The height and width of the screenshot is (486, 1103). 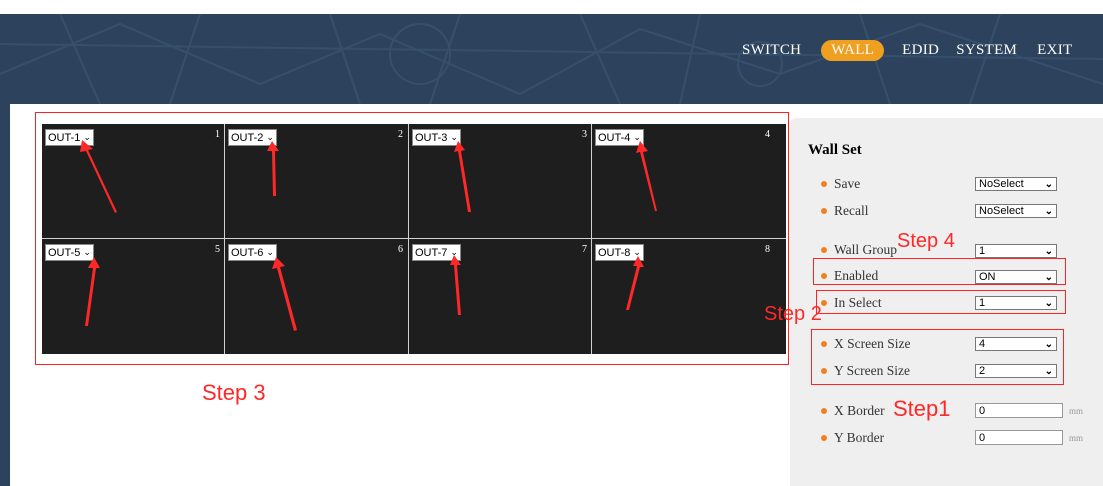 I want to click on wall-group-label: Wall Group, so click(x=859, y=250).